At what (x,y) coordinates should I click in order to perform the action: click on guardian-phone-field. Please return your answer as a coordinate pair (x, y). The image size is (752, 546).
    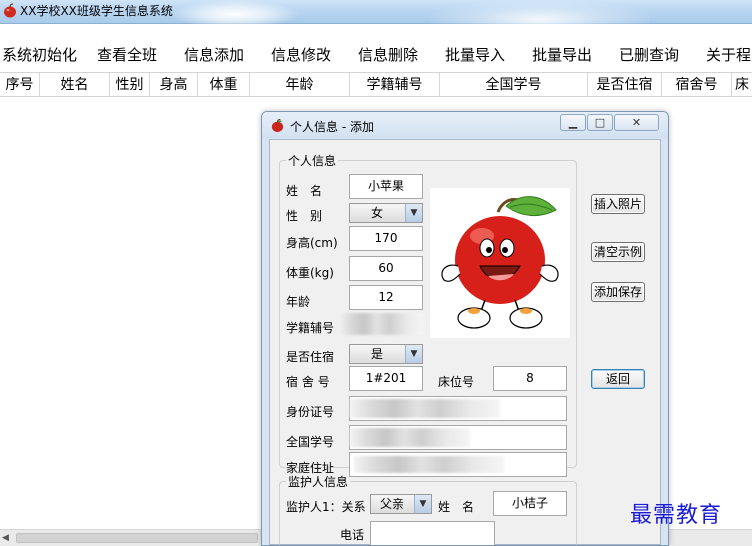
    Looking at the image, I should click on (432, 533).